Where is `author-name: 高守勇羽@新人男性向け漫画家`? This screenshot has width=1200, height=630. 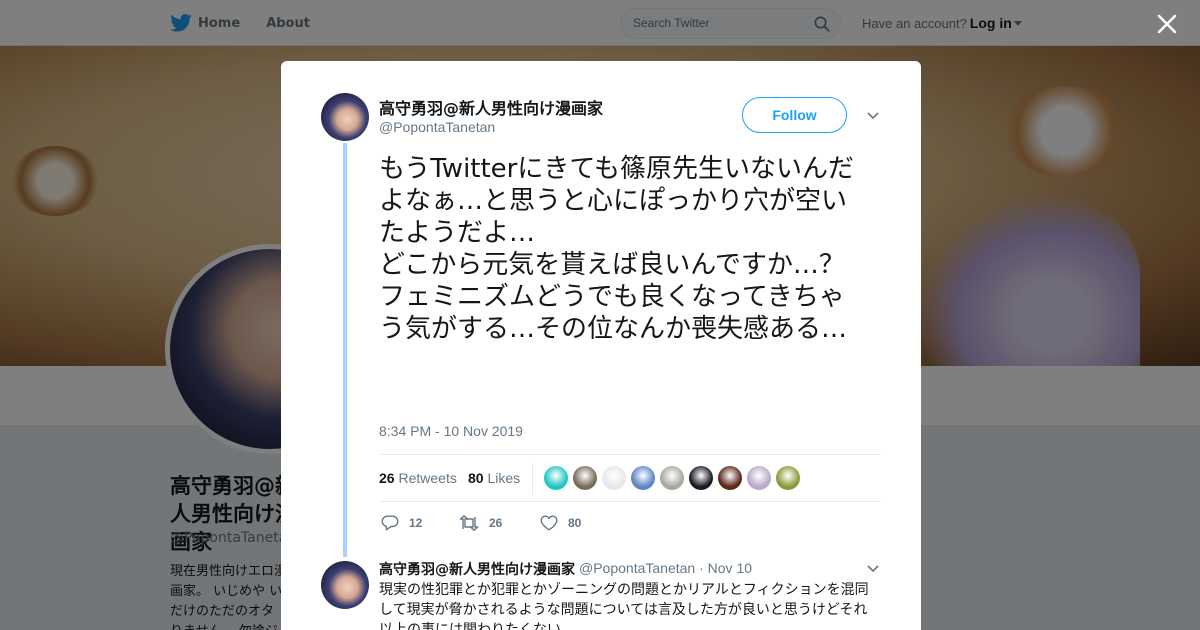
author-name: 高守勇羽@新人男性向け漫画家 is located at coordinates (491, 107).